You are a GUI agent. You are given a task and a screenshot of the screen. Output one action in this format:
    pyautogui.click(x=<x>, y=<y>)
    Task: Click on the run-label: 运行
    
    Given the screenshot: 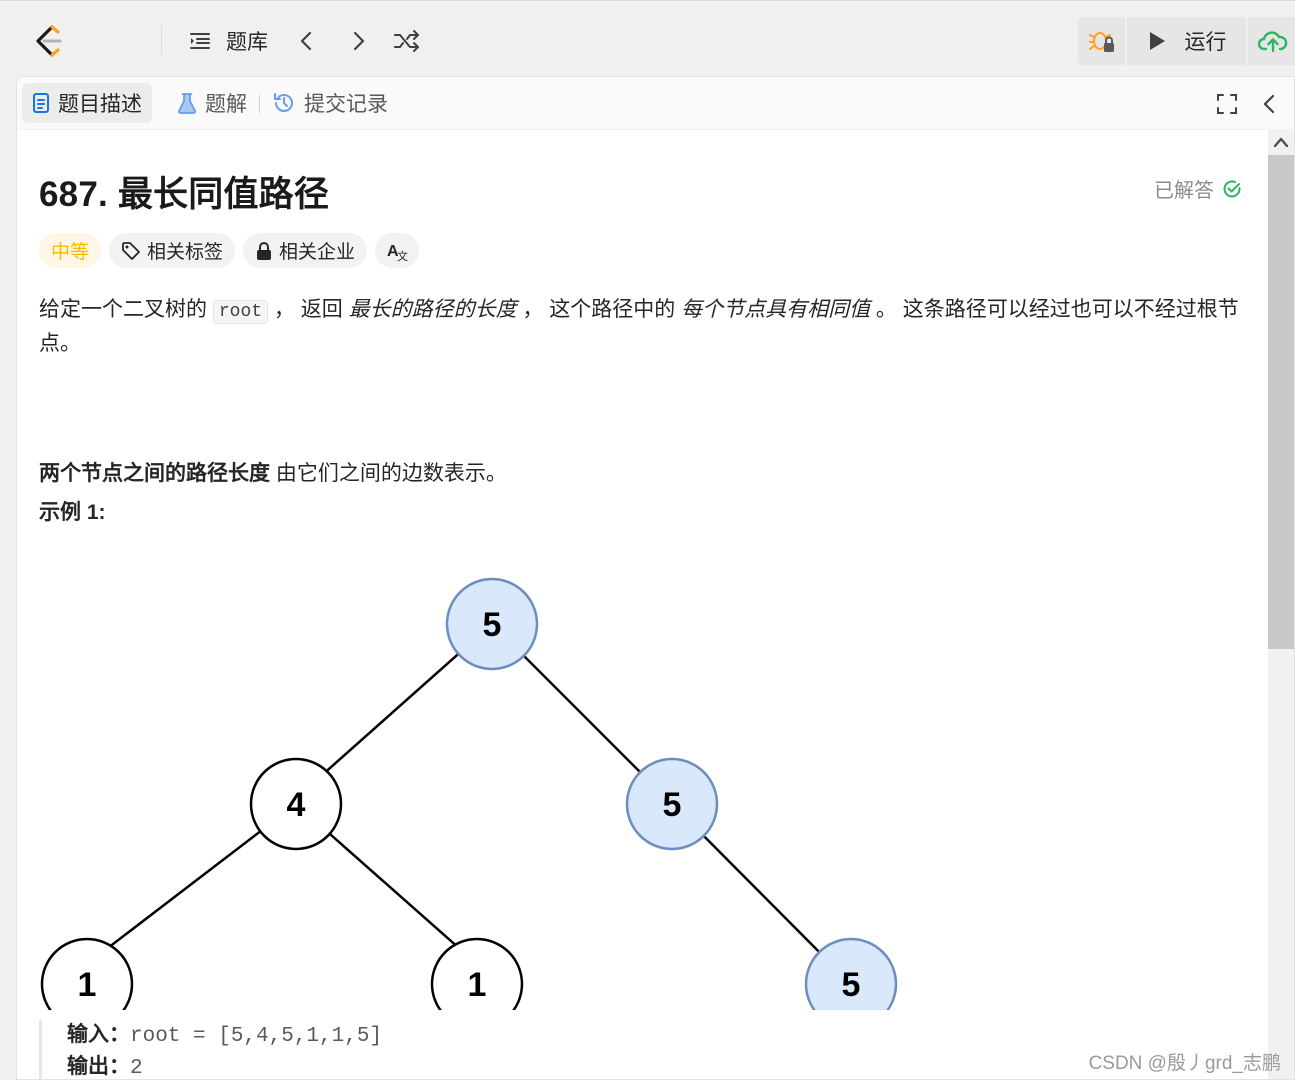 What is the action you would take?
    pyautogui.click(x=1205, y=42)
    